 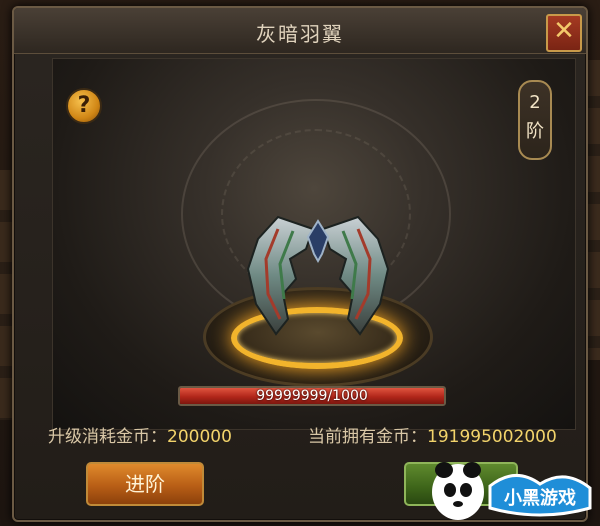 What do you see at coordinates (318, 275) in the screenshot?
I see `wings-image` at bounding box center [318, 275].